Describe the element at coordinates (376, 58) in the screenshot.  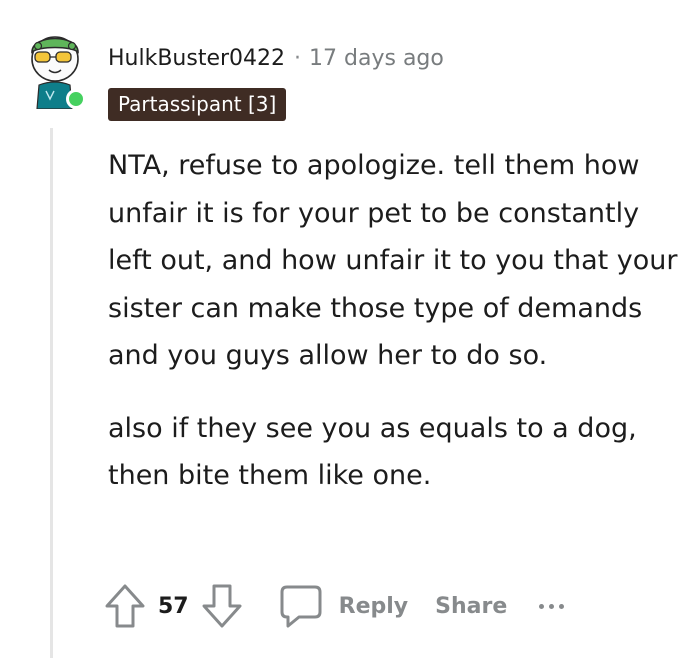
I see `comment-timestamp: 17 days ago` at that location.